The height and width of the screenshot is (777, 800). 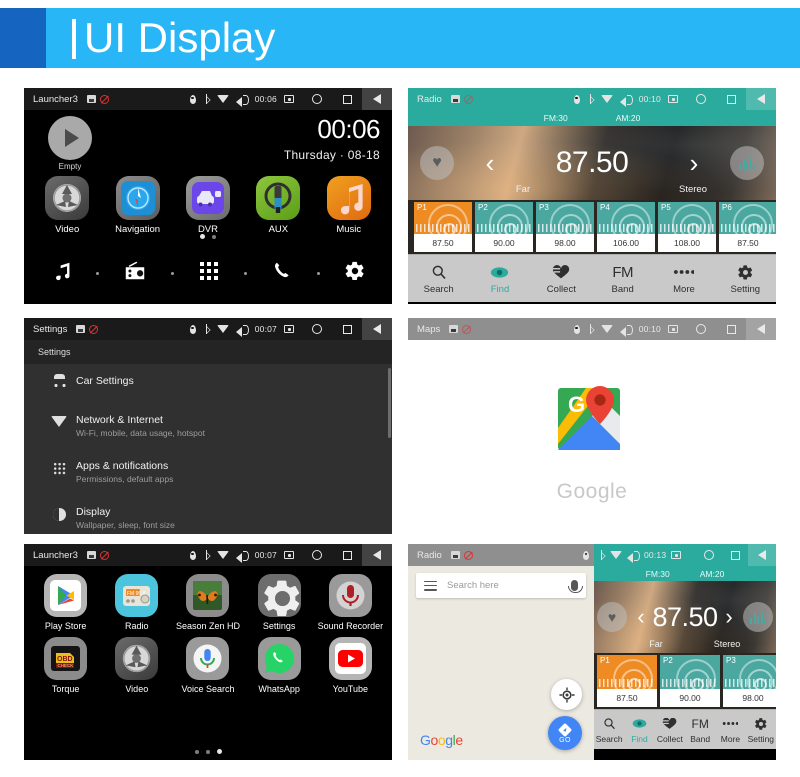 What do you see at coordinates (687, 227) in the screenshot?
I see `radio-preset-item: P5 108.00` at bounding box center [687, 227].